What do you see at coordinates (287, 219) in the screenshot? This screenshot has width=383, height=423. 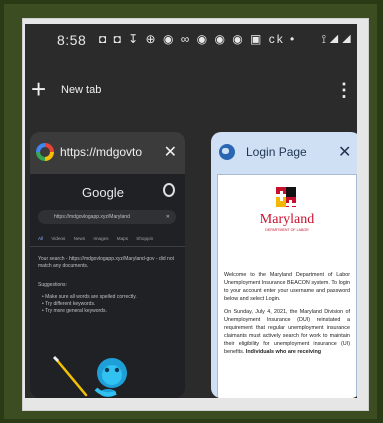 I see `maryland-logo-word: Maryland` at bounding box center [287, 219].